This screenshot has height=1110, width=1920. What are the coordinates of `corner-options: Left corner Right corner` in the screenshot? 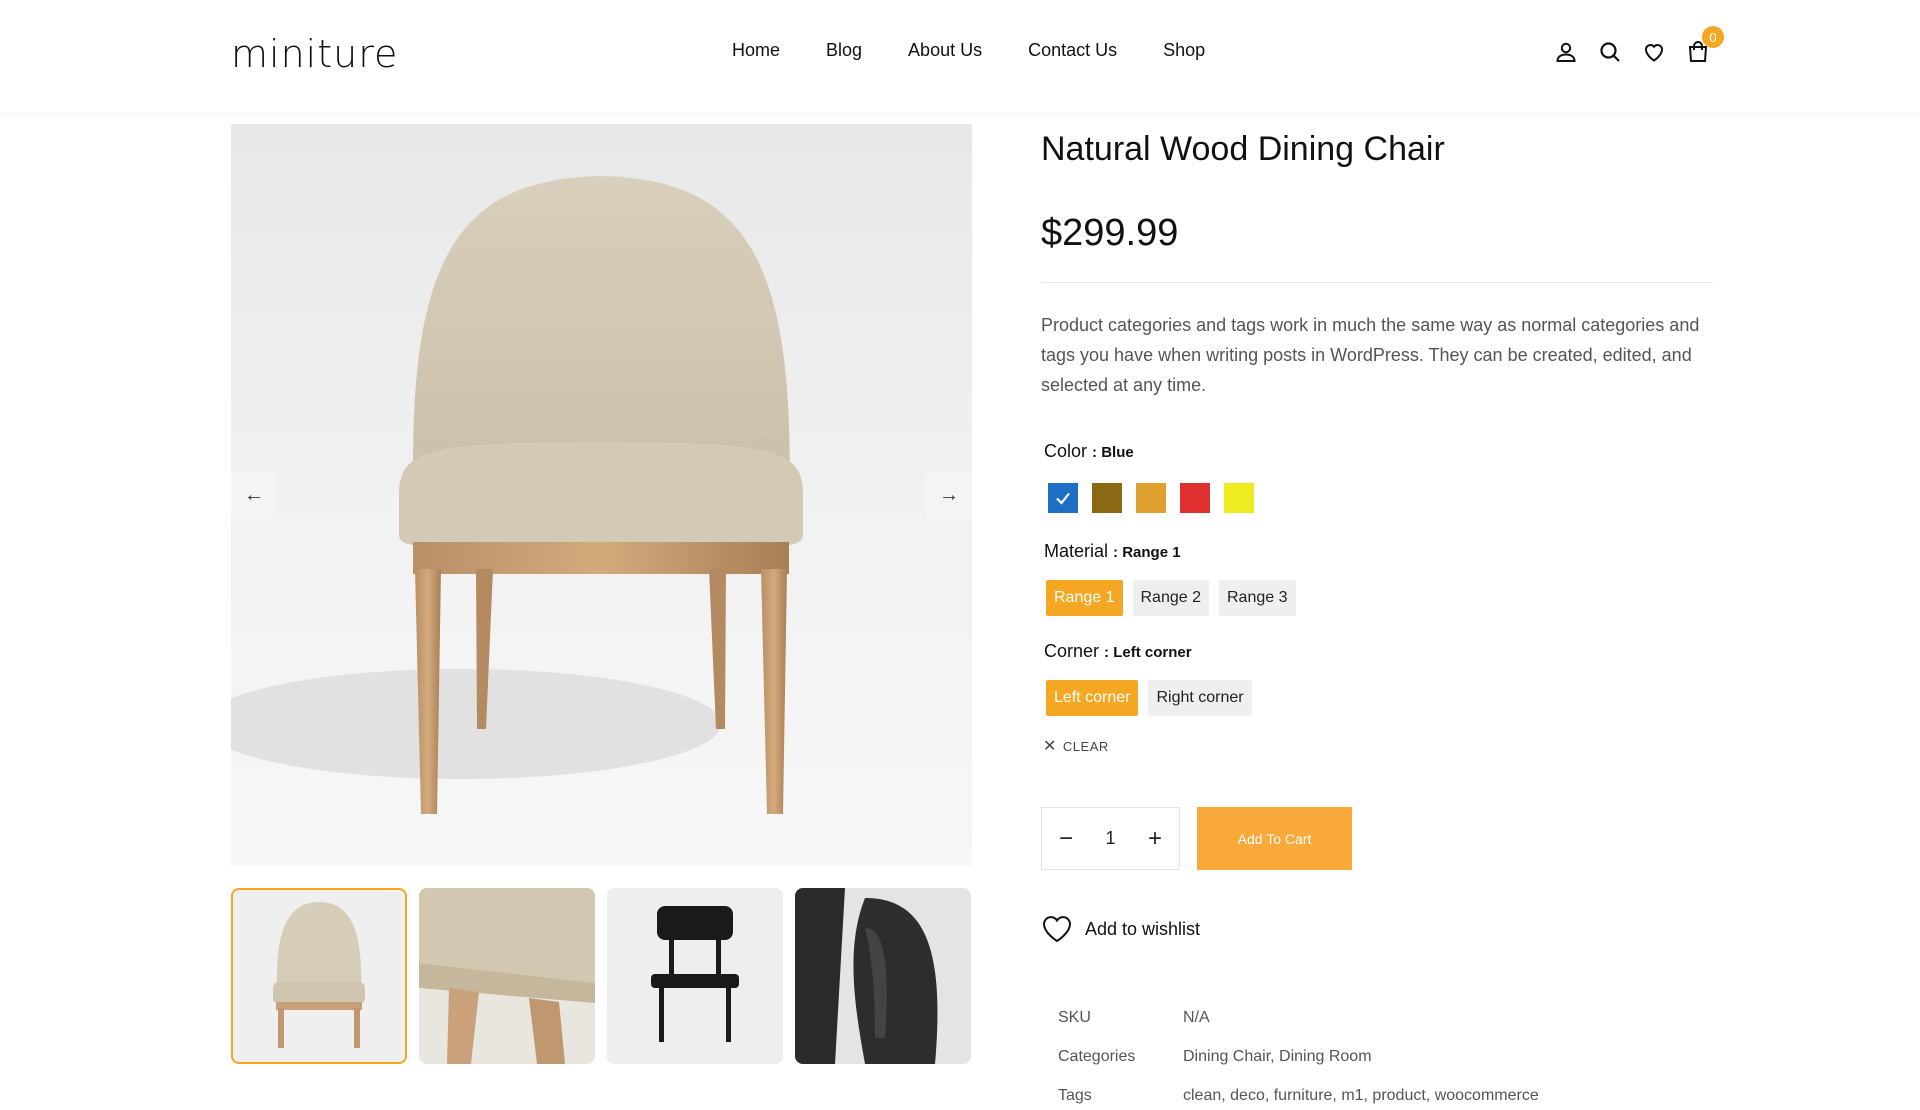 It's located at (1154, 698).